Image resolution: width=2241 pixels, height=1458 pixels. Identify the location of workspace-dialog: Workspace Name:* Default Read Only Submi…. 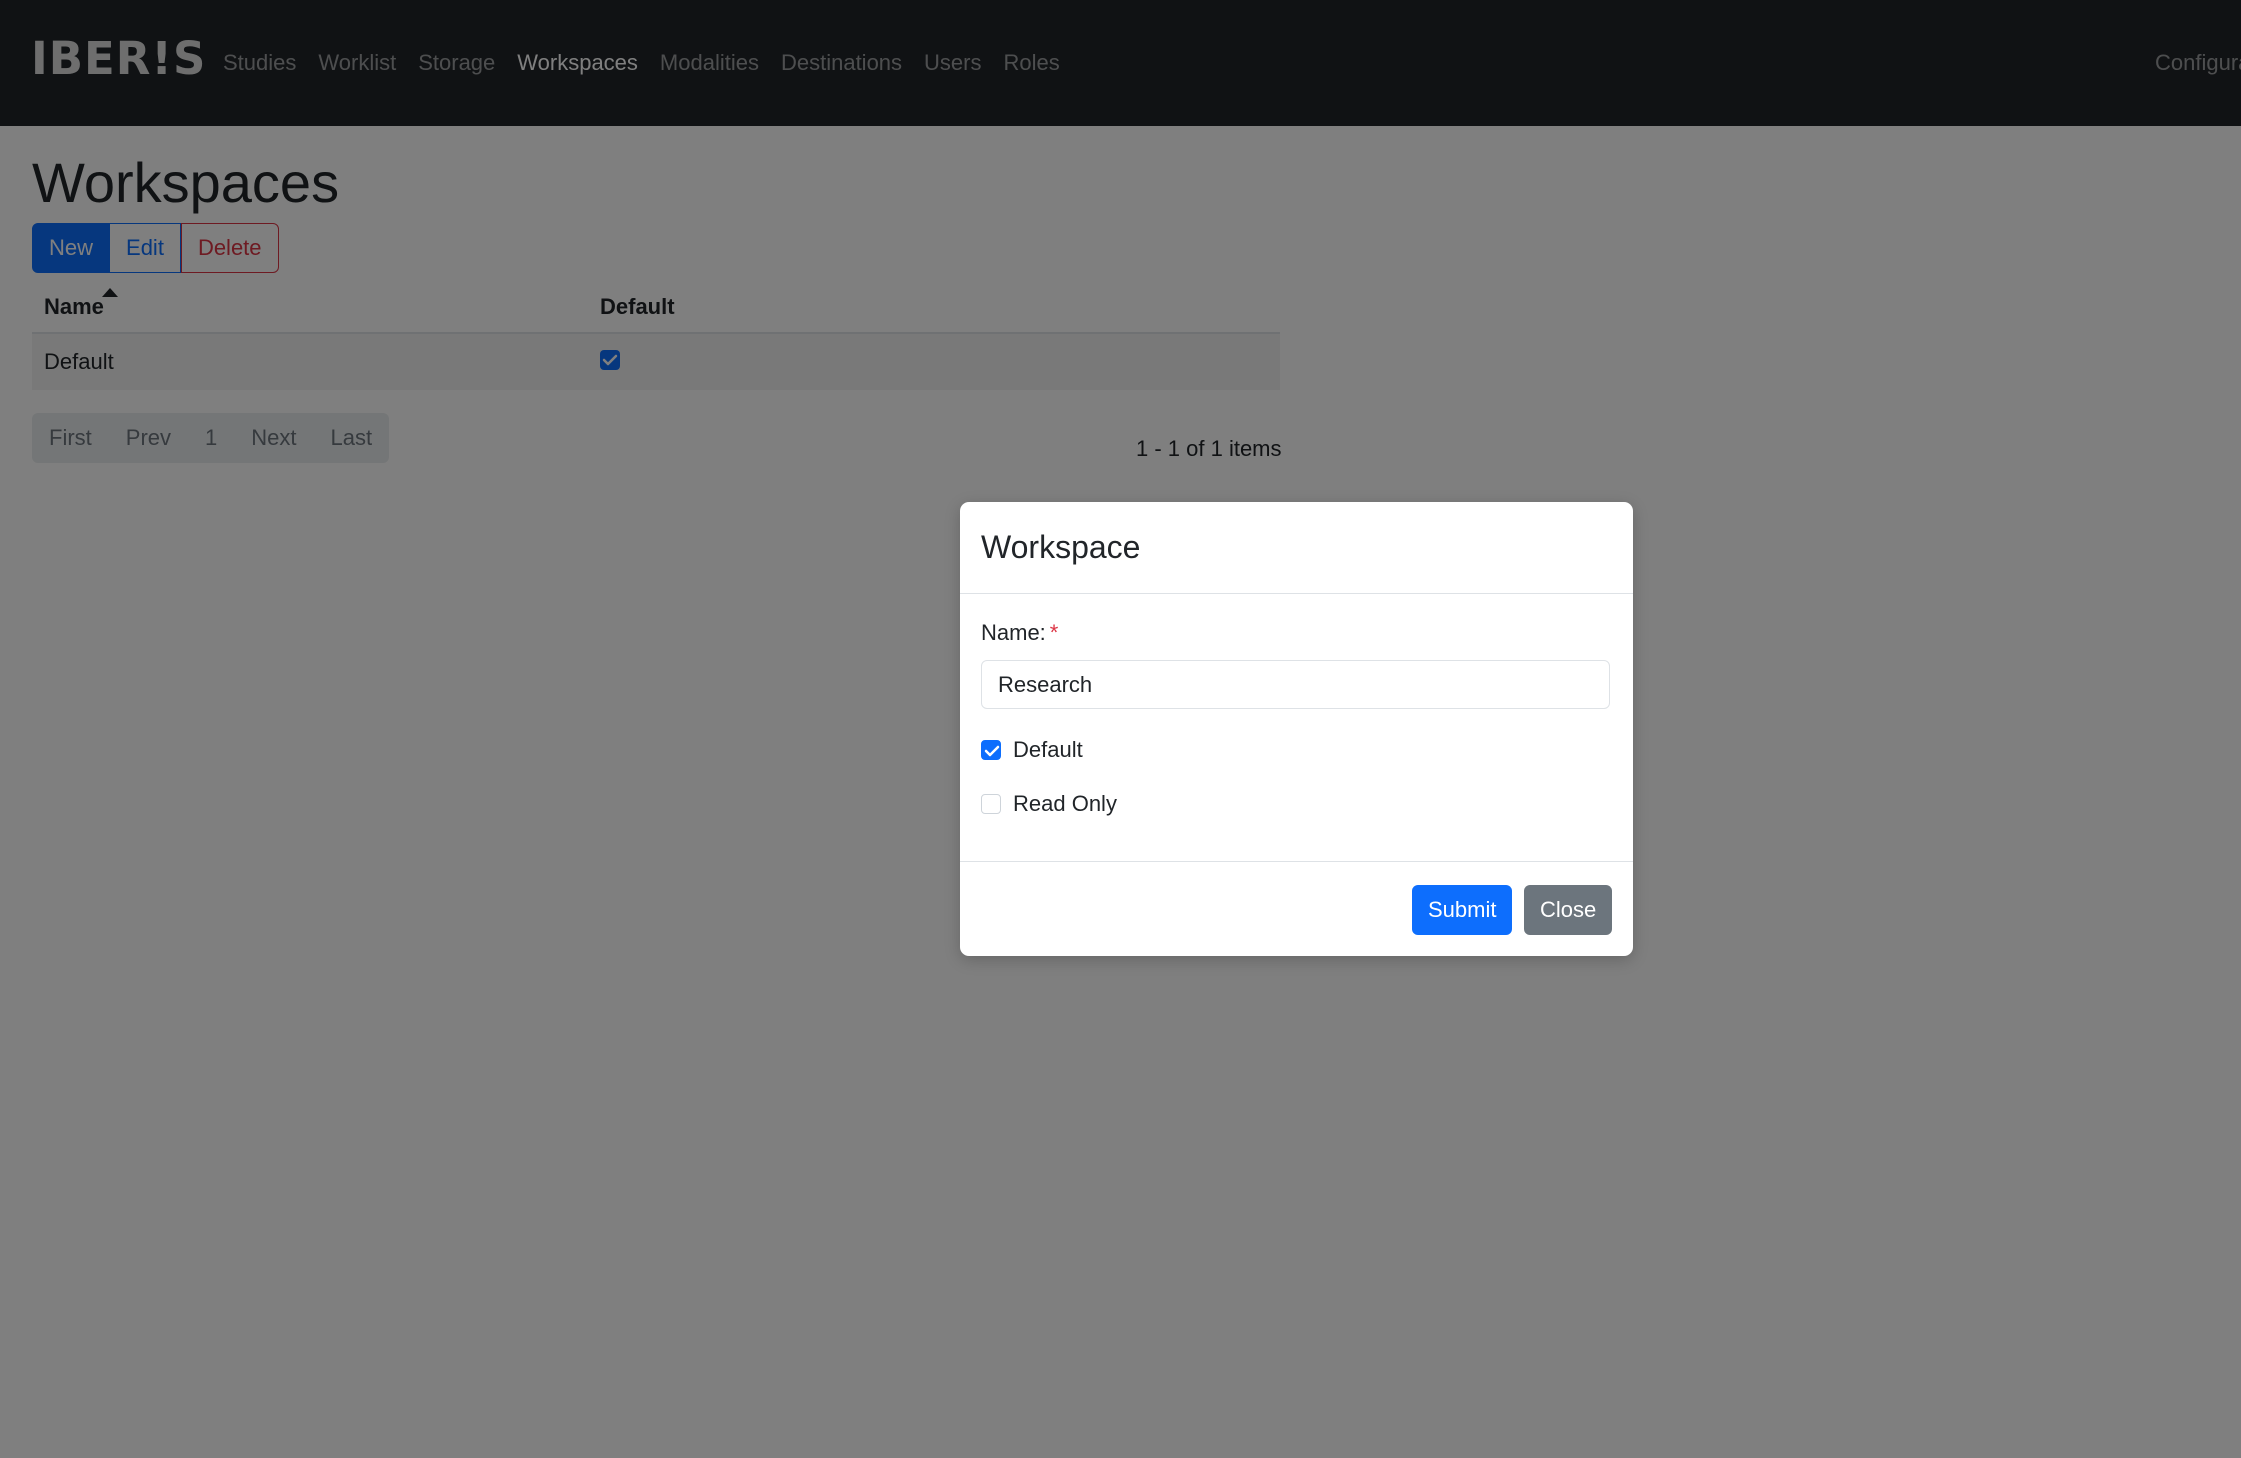
(1296, 729).